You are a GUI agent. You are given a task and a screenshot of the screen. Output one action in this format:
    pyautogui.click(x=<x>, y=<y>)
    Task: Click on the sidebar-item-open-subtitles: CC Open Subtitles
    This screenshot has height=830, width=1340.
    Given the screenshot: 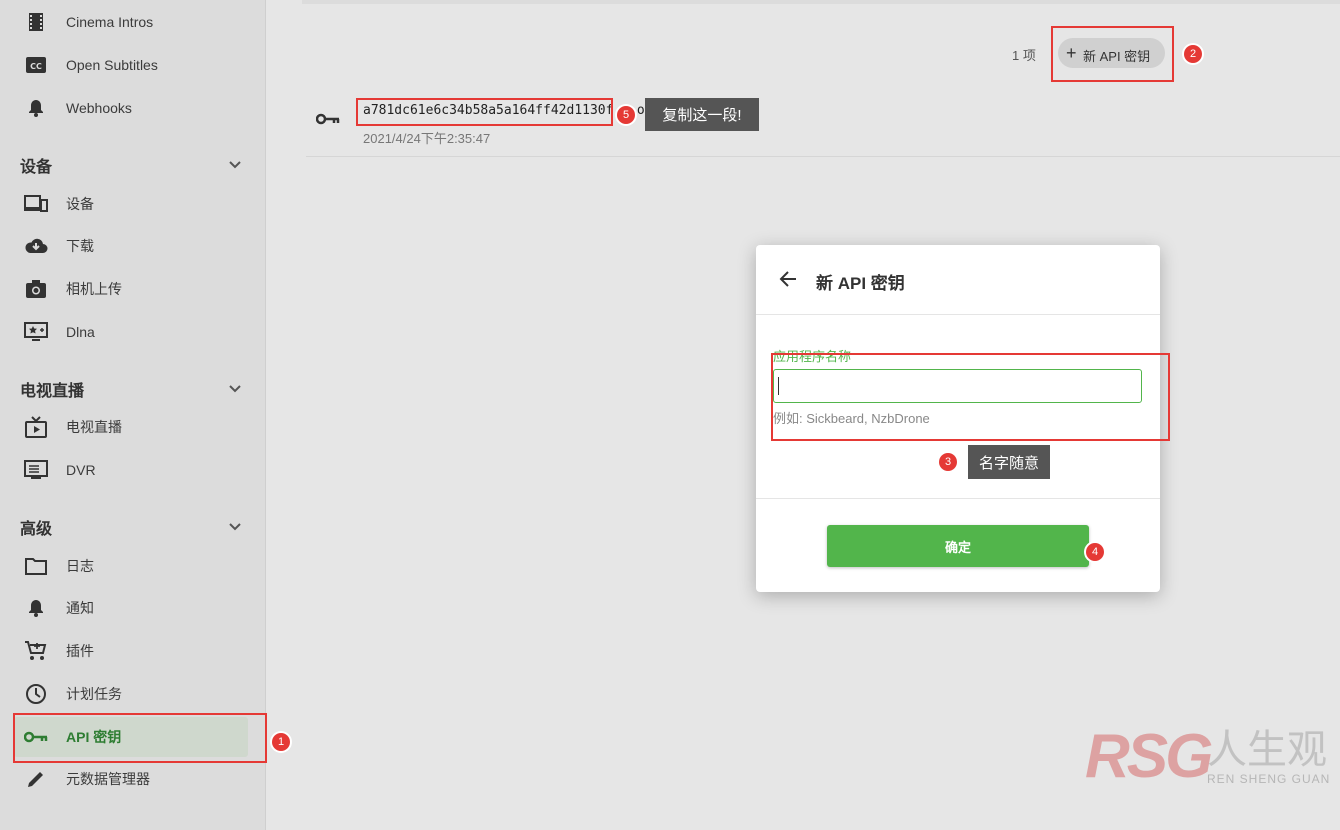 What is the action you would take?
    pyautogui.click(x=132, y=65)
    